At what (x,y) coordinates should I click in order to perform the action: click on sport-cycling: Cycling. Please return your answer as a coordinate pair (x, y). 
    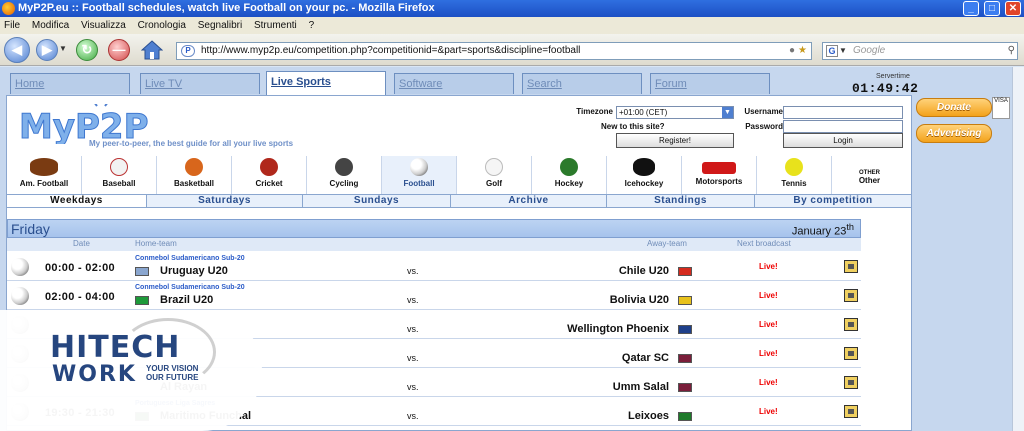
    Looking at the image, I should click on (344, 175).